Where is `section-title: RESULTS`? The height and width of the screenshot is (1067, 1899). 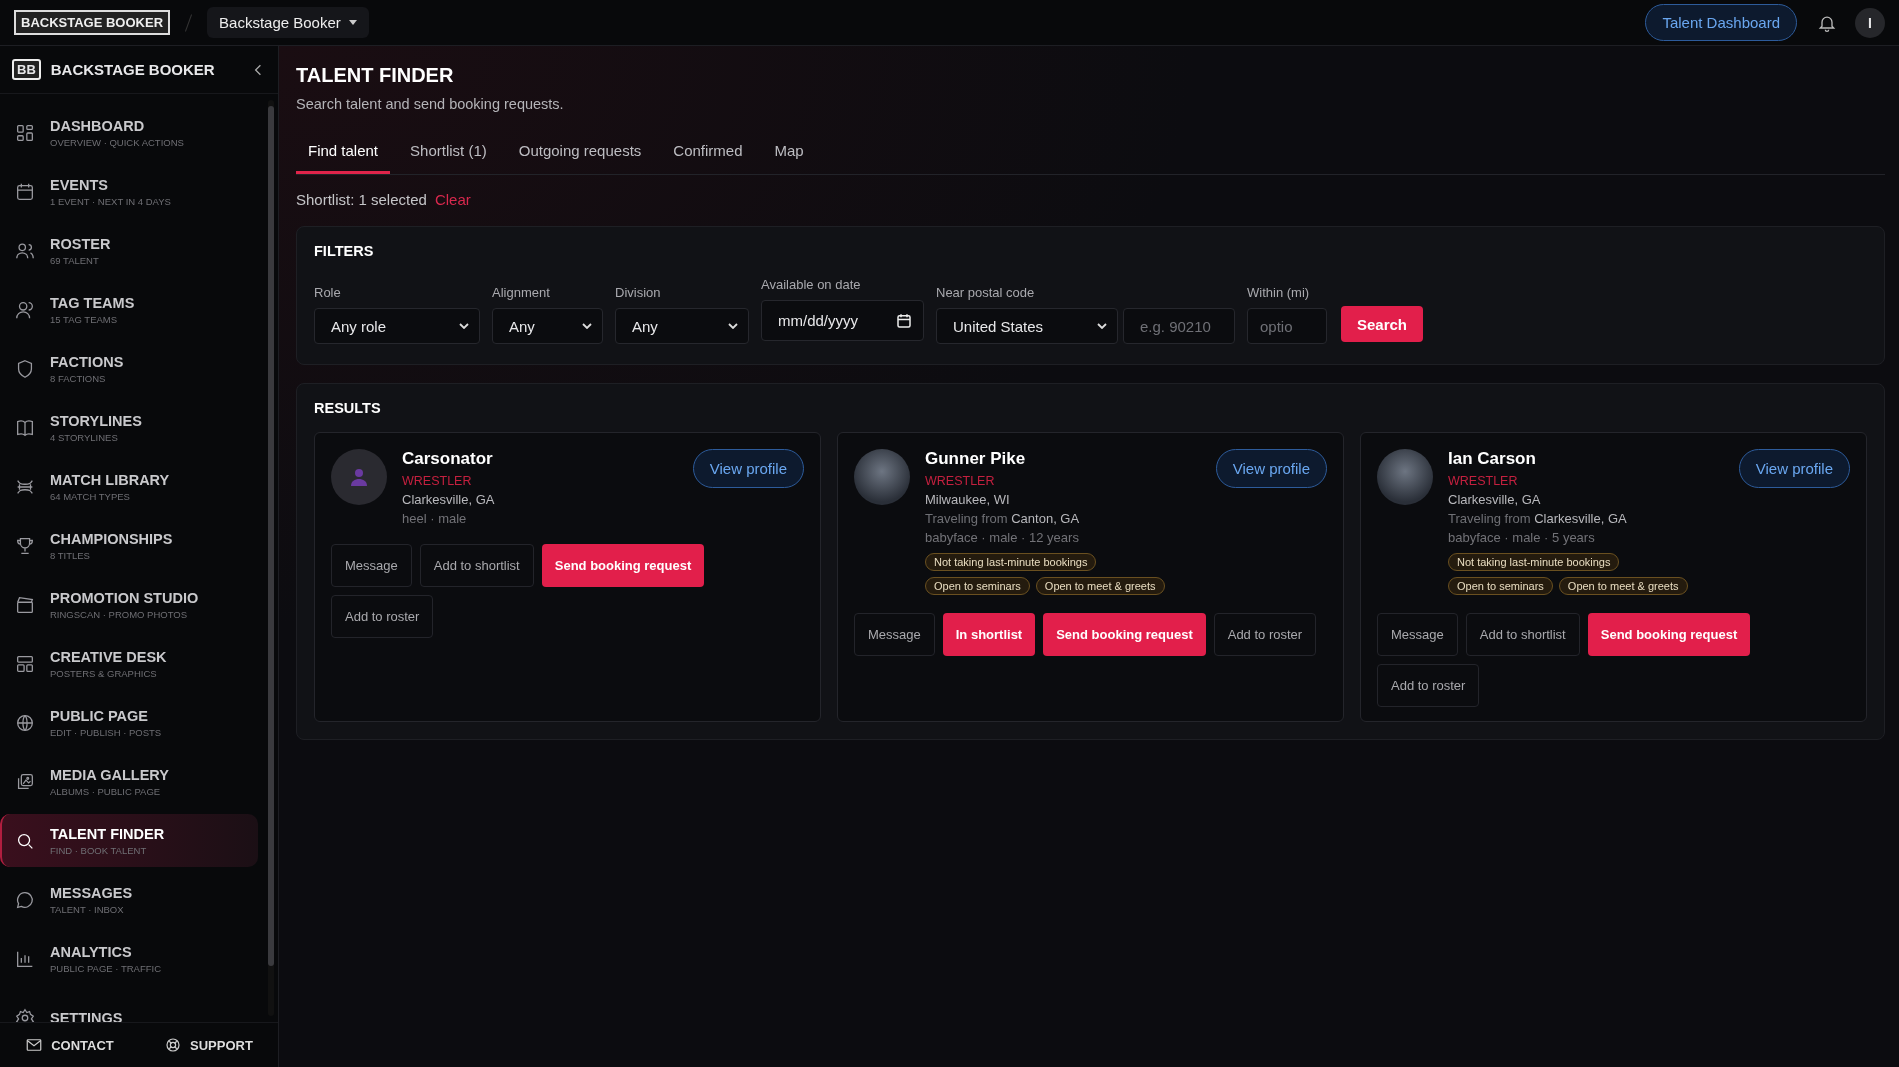 section-title: RESULTS is located at coordinates (348, 408).